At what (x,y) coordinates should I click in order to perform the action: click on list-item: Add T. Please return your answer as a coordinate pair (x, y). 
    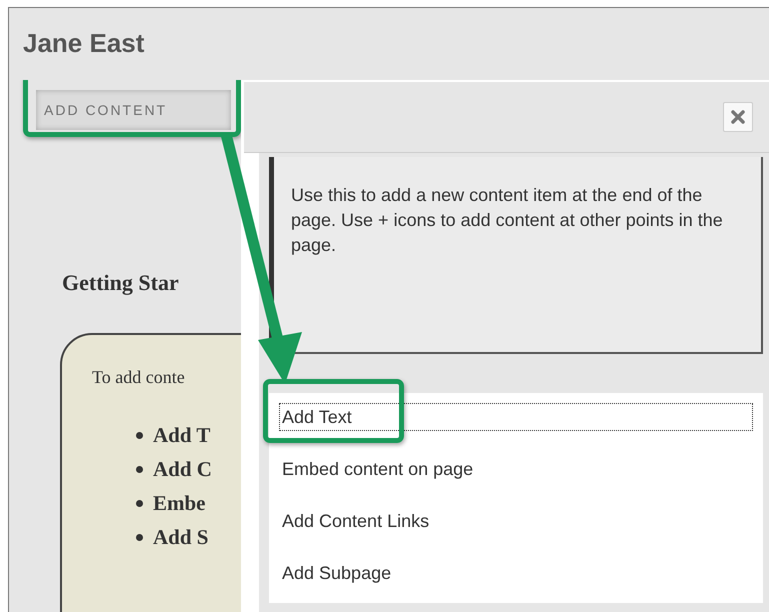
    Looking at the image, I should click on (181, 435).